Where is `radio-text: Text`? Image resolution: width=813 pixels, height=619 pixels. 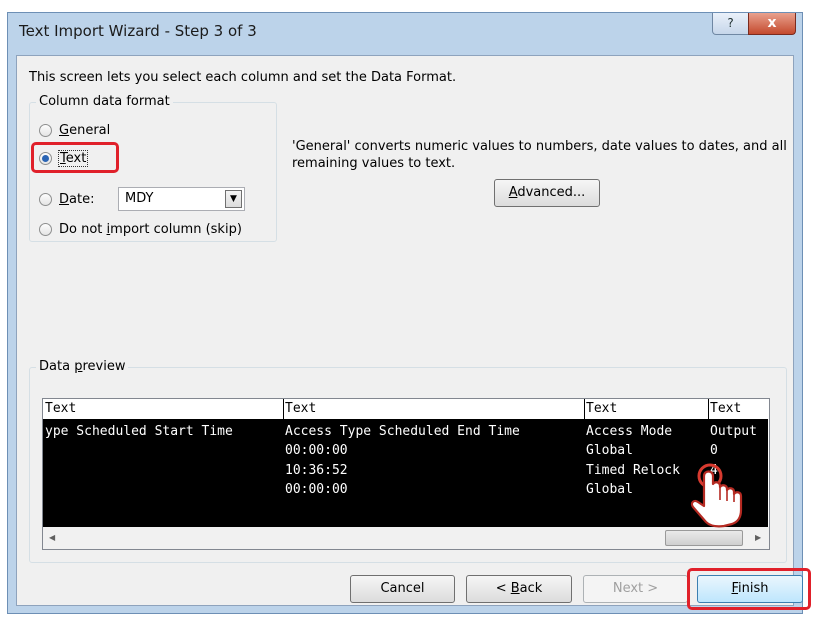
radio-text: Text is located at coordinates (64, 158).